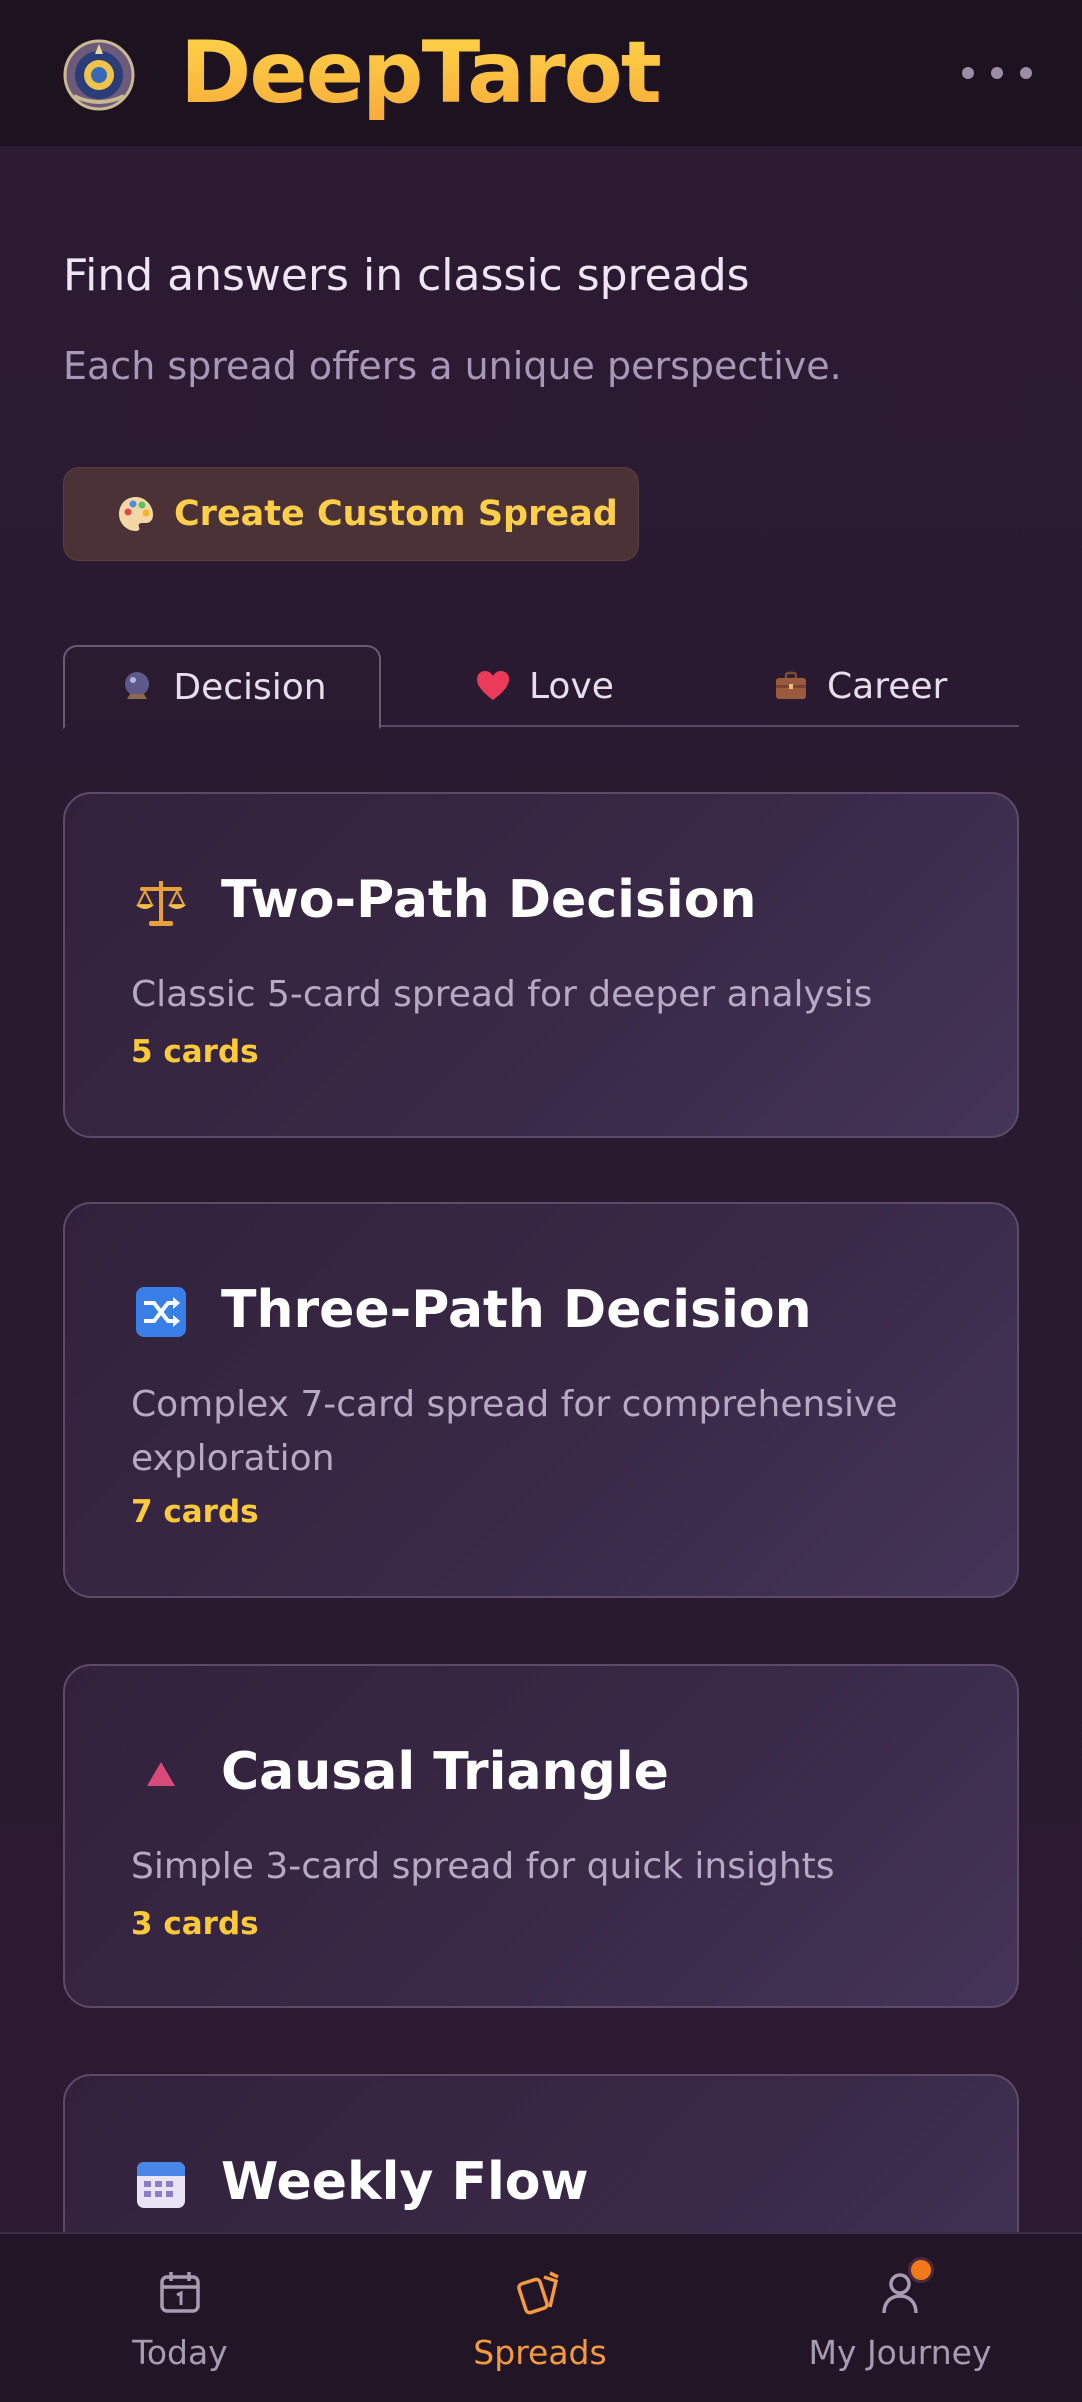 Image resolution: width=1082 pixels, height=2402 pixels. What do you see at coordinates (493, 686) in the screenshot?
I see `heart-icon` at bounding box center [493, 686].